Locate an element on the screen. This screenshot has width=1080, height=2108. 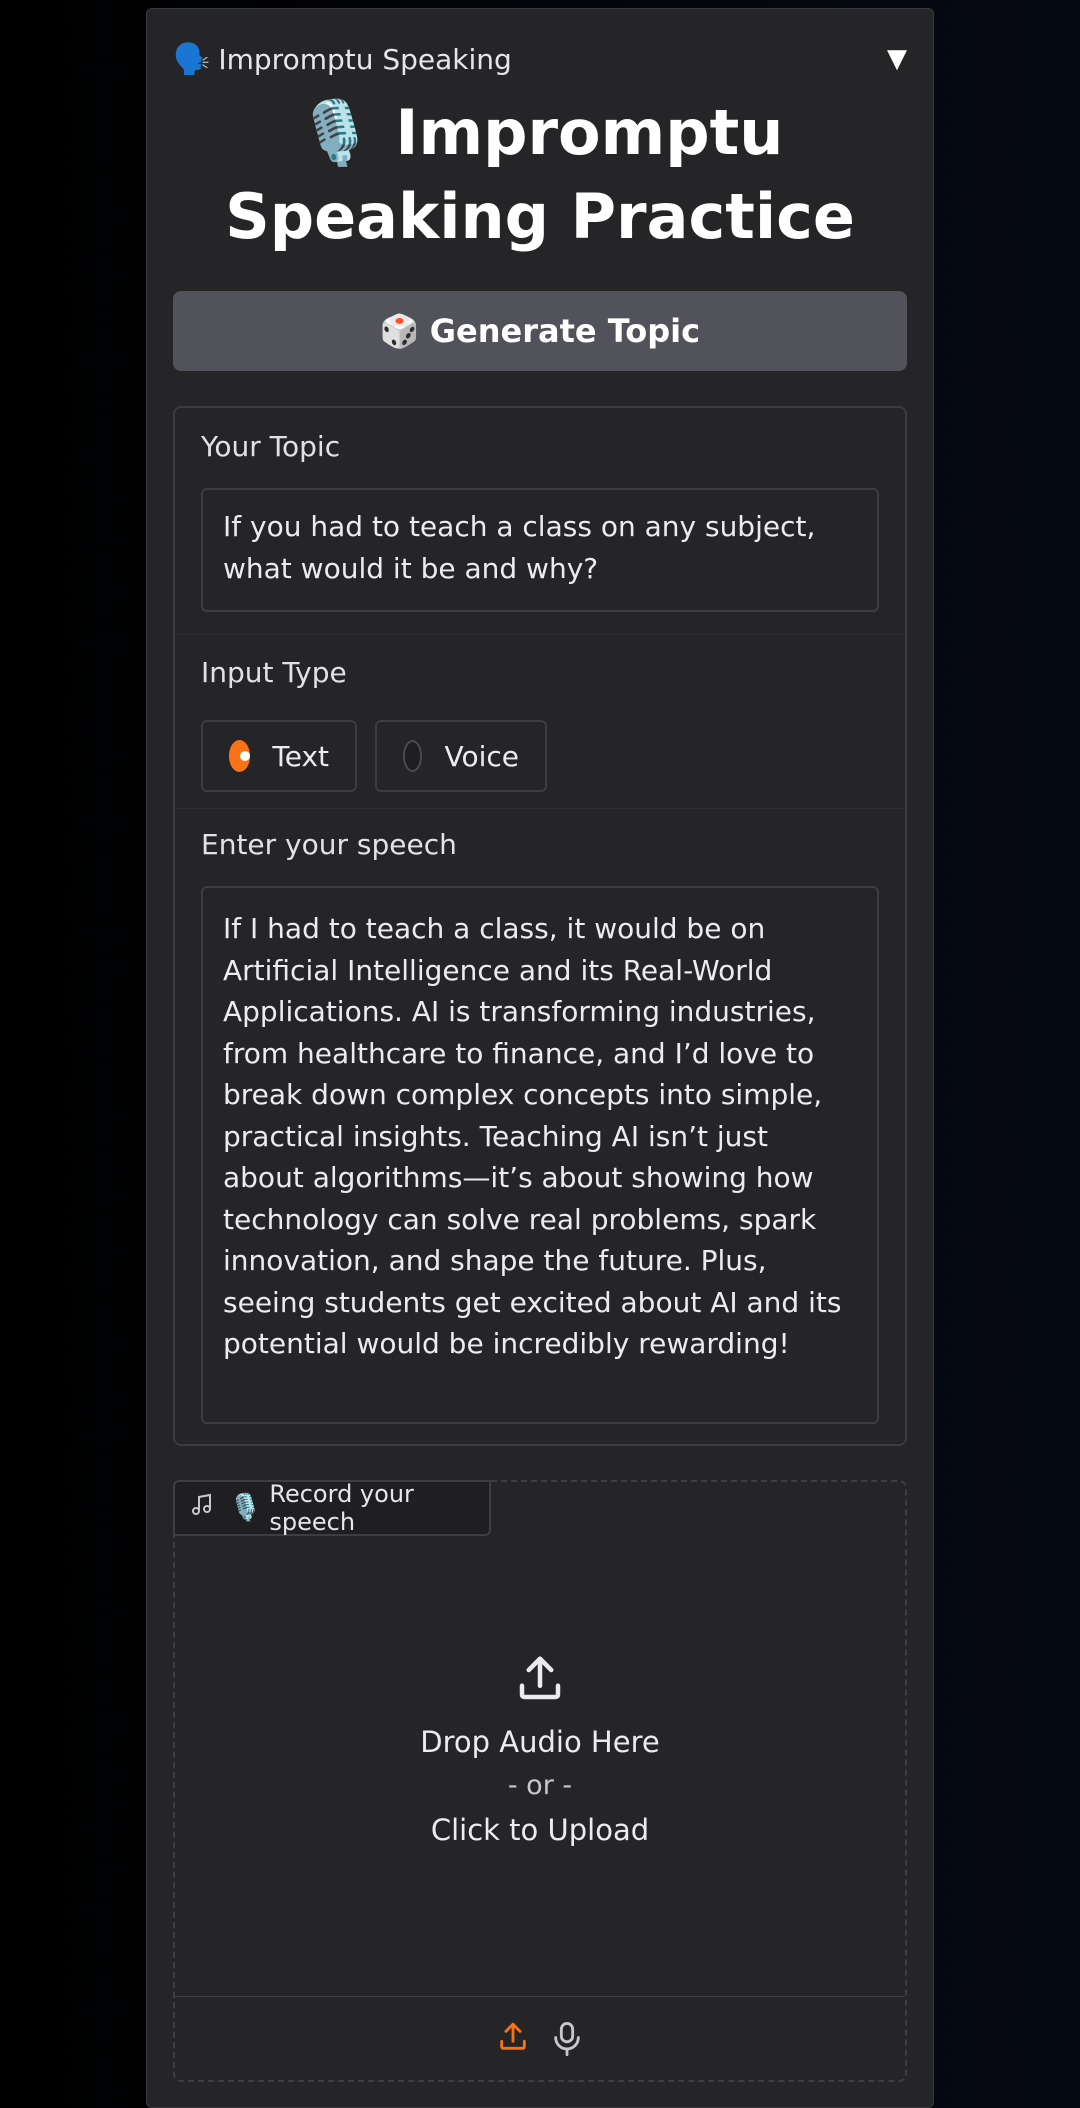
speech-label: Enter your speech is located at coordinates (329, 844).